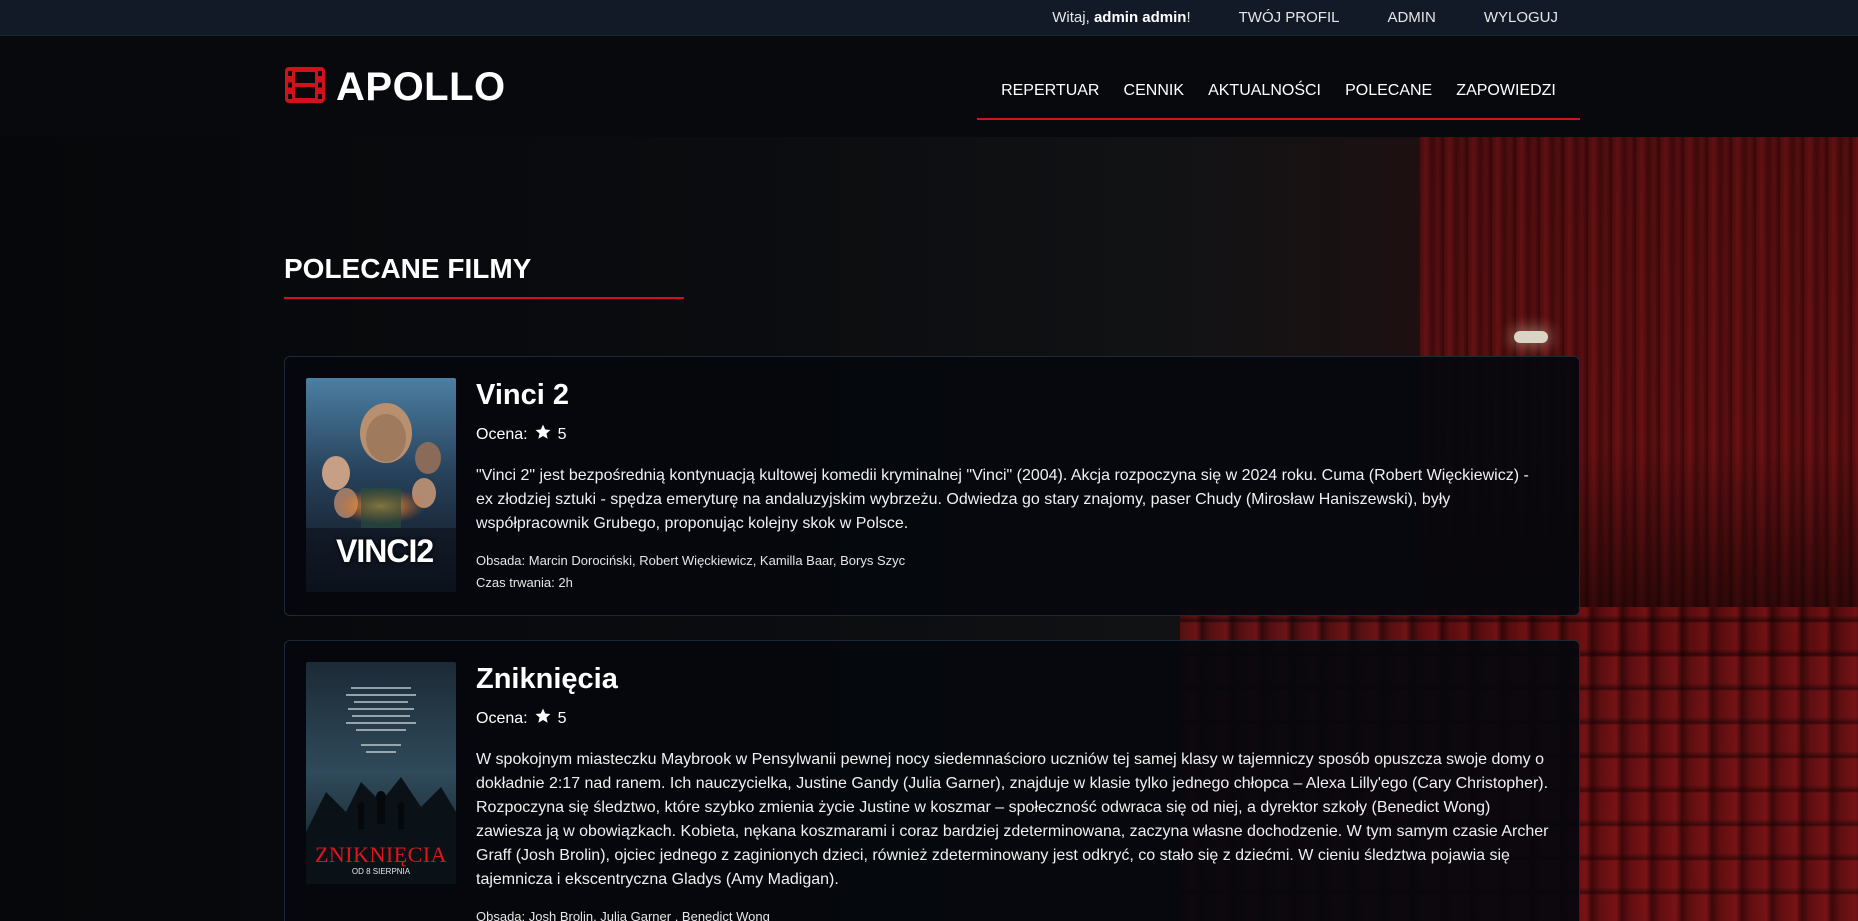  I want to click on section-title: POLECANE FILMY, so click(408, 268).